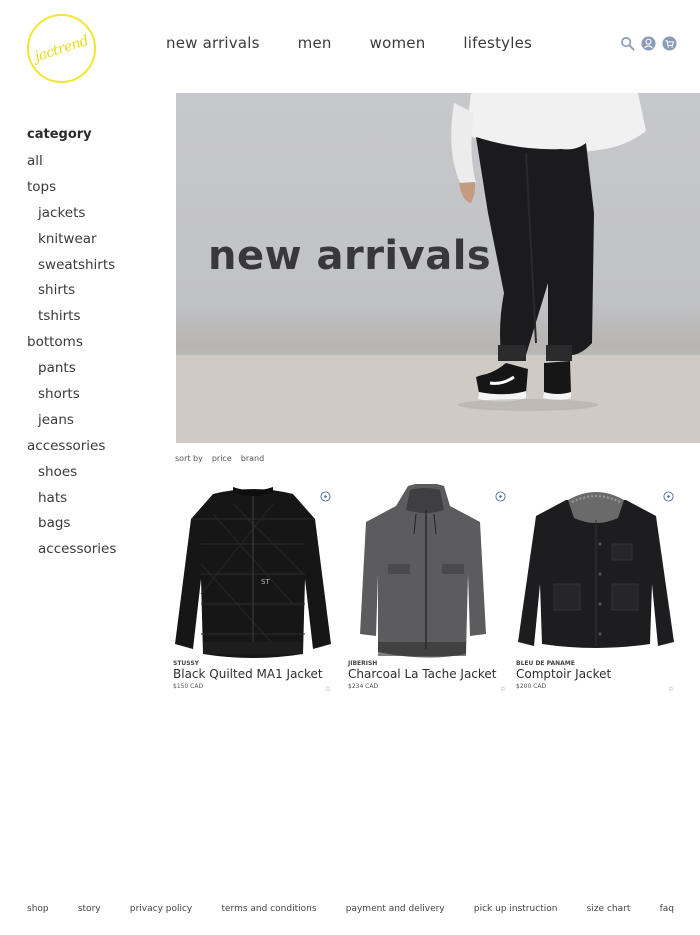 The width and height of the screenshot is (700, 935). Describe the element at coordinates (428, 674) in the screenshot. I see `product-name: Charcoal La Tache Jacket` at that location.